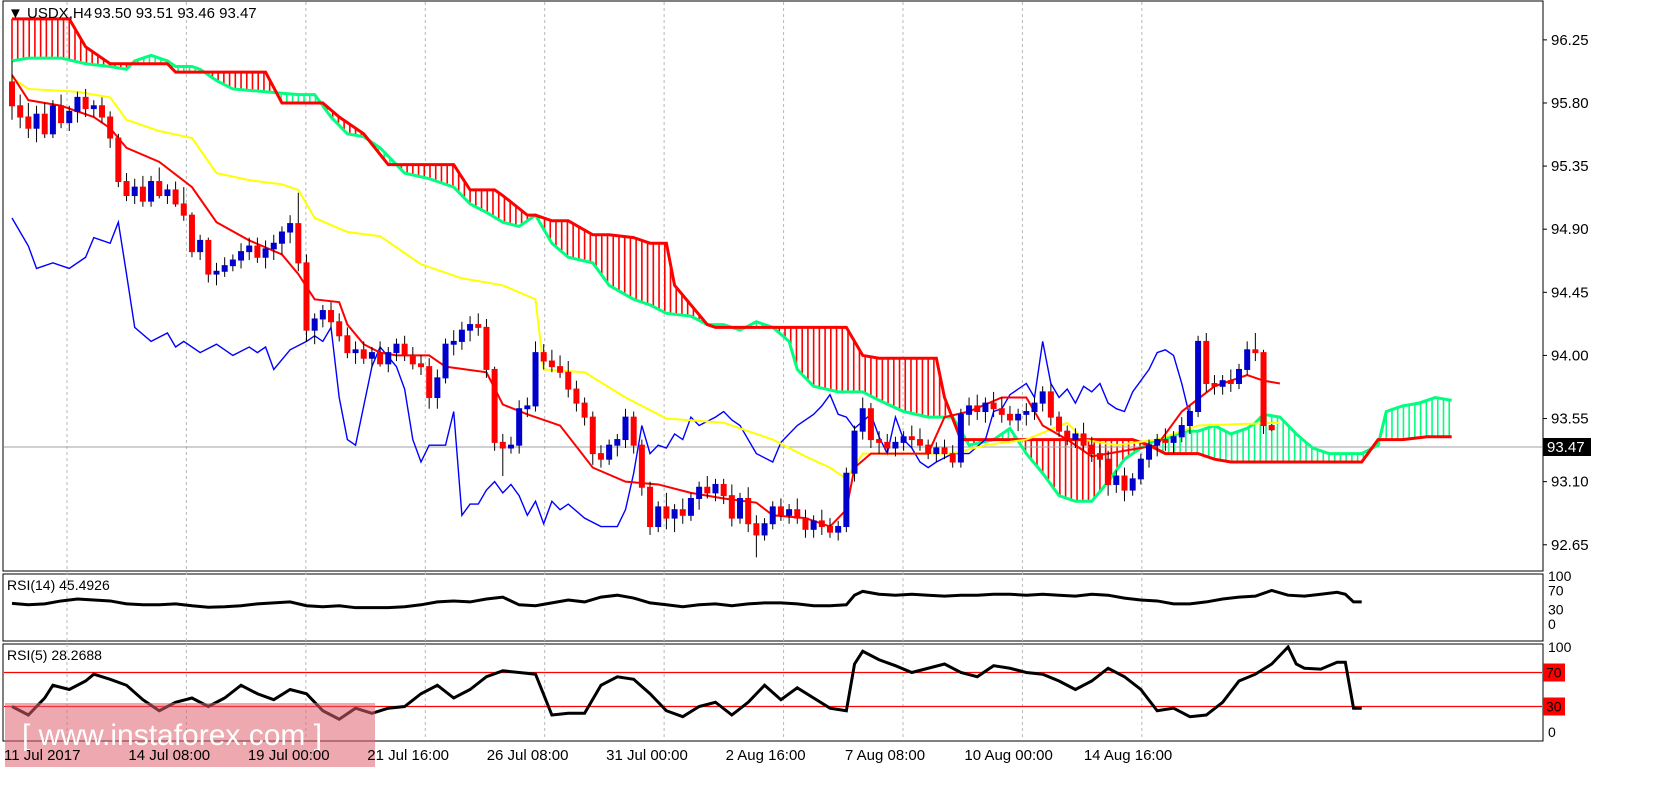 This screenshot has height=811, width=1657. Describe the element at coordinates (408, 755) in the screenshot. I see `time-tick-label: 21 Jul 16:00` at that location.